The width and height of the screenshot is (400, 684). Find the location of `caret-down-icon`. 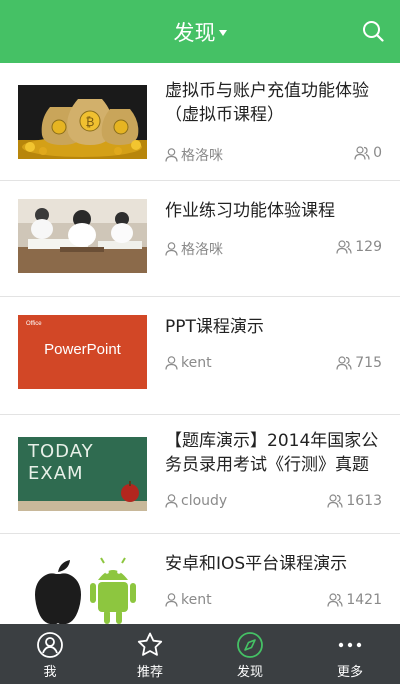

caret-down-icon is located at coordinates (222, 32).